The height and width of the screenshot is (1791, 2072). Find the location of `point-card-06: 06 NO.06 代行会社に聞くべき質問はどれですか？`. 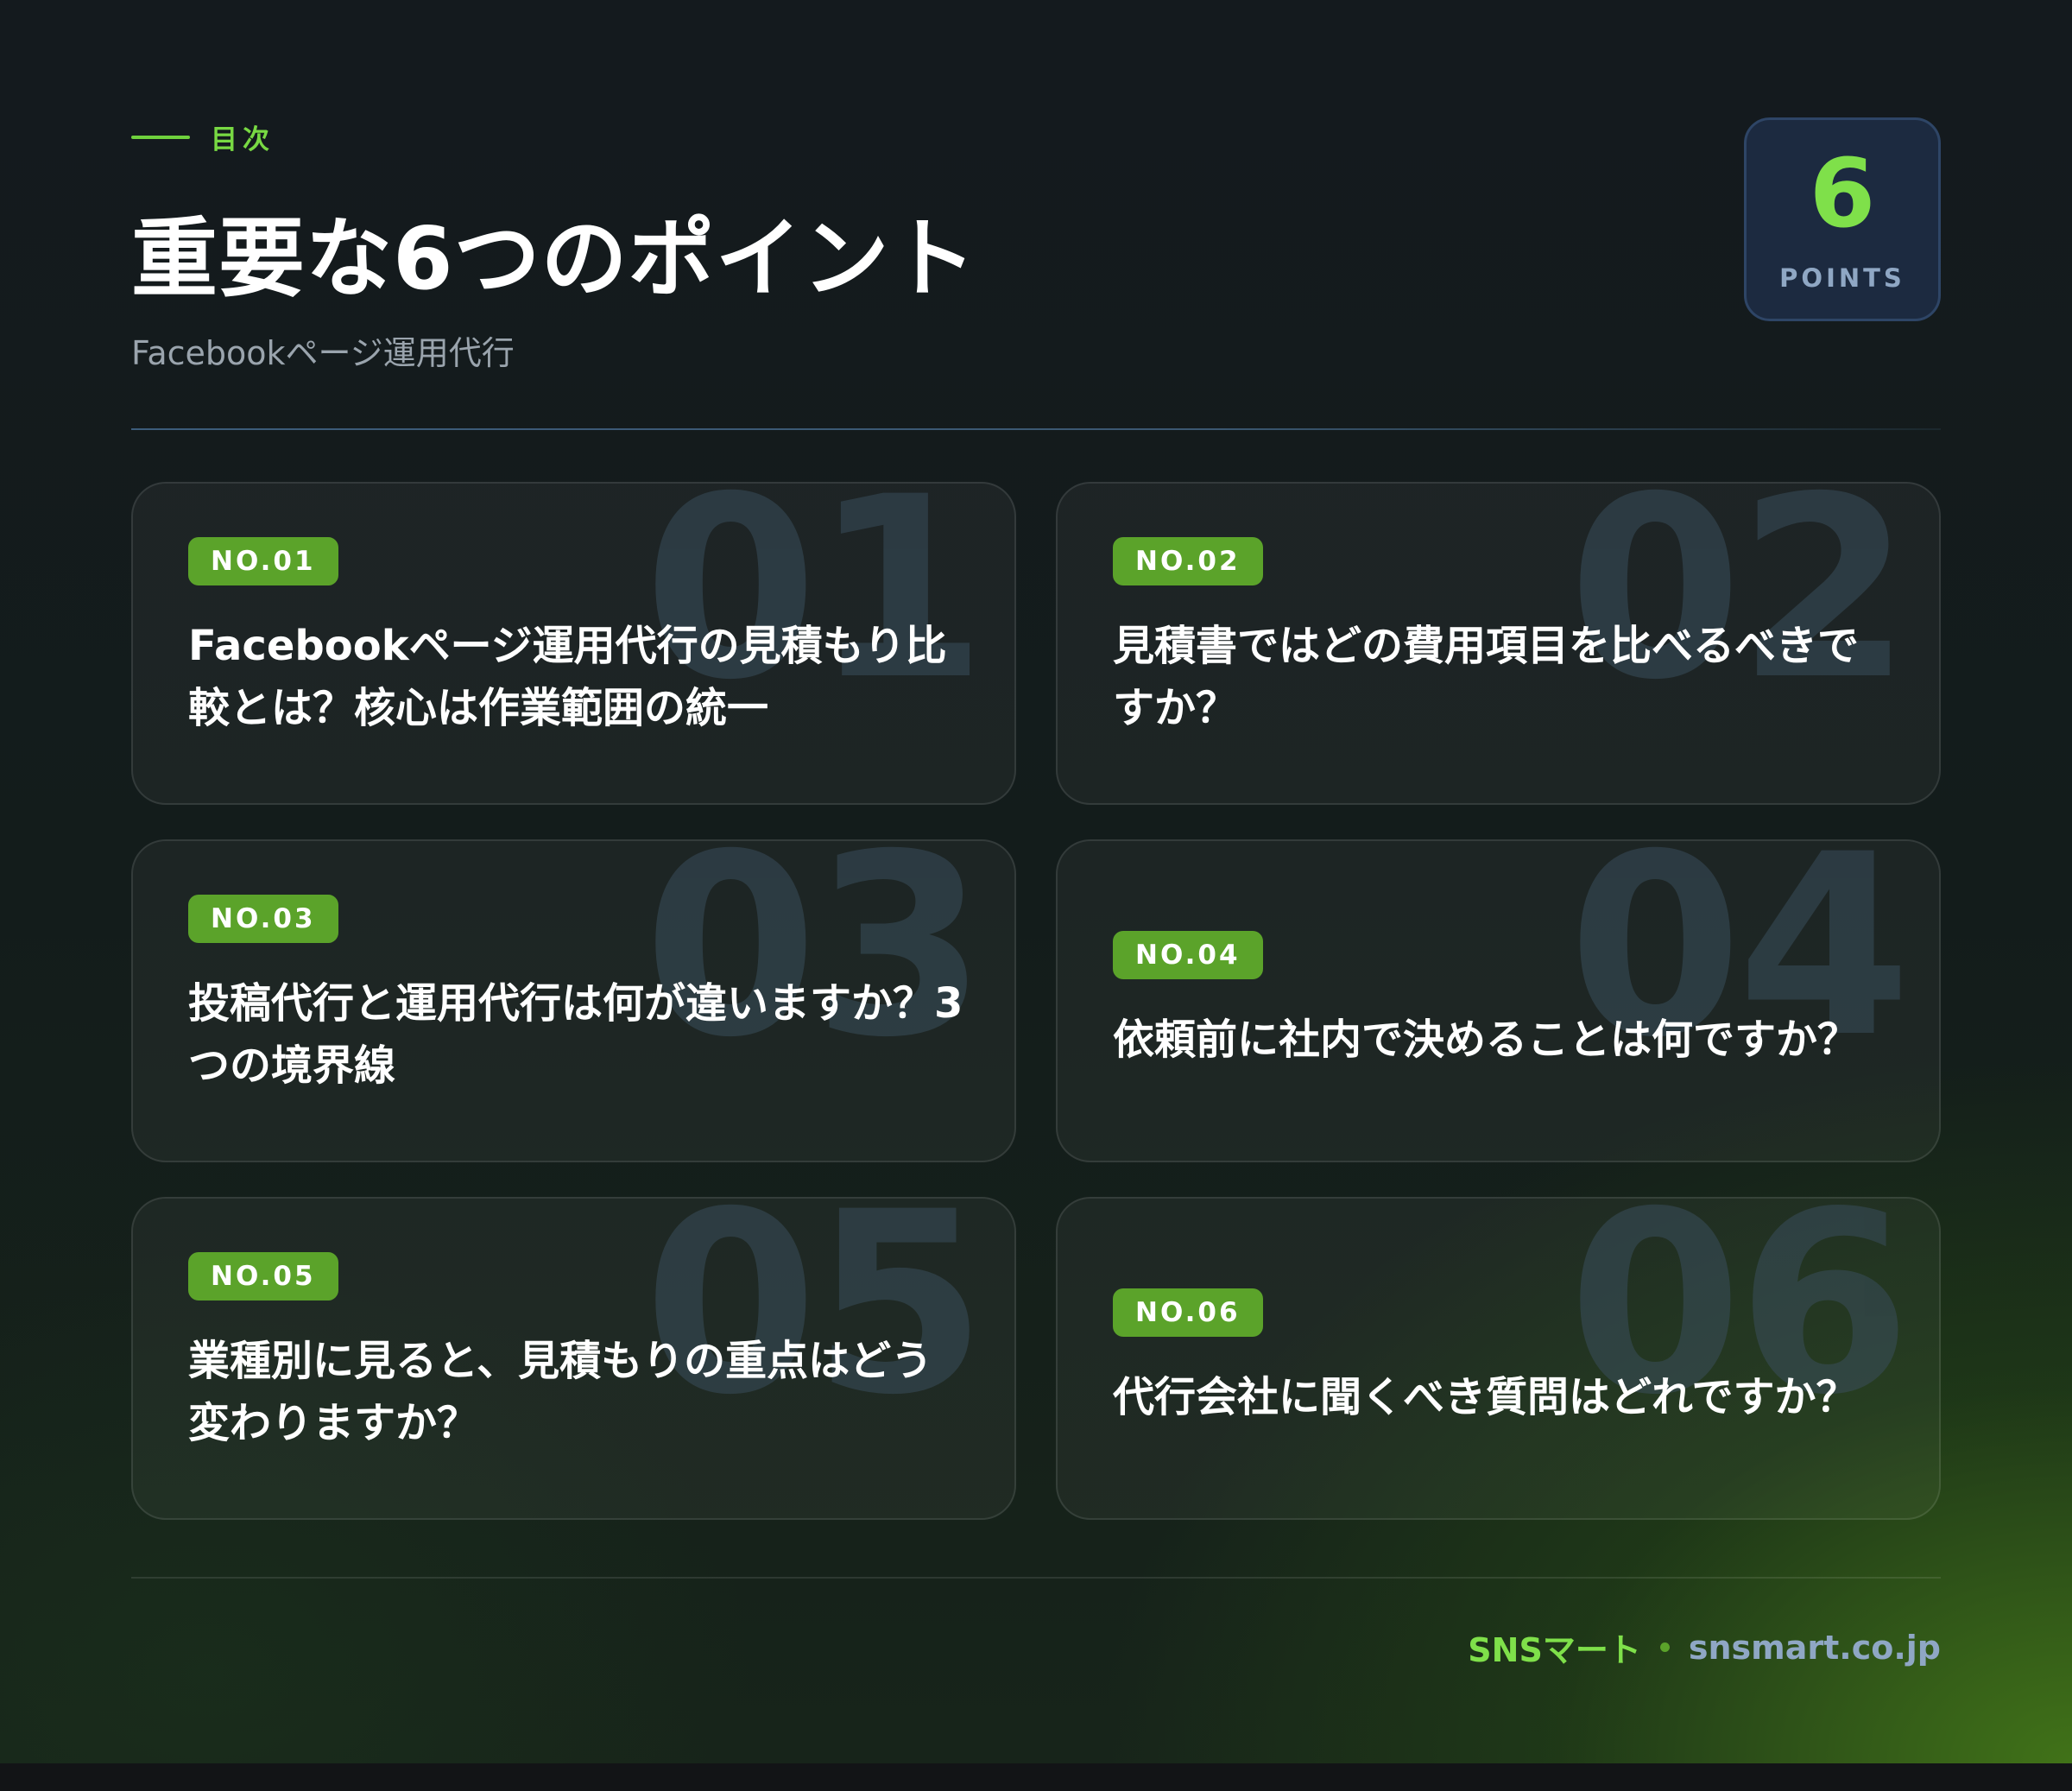

point-card-06: 06 NO.06 代行会社に聞くべき質問はどれですか？ is located at coordinates (1498, 1358).